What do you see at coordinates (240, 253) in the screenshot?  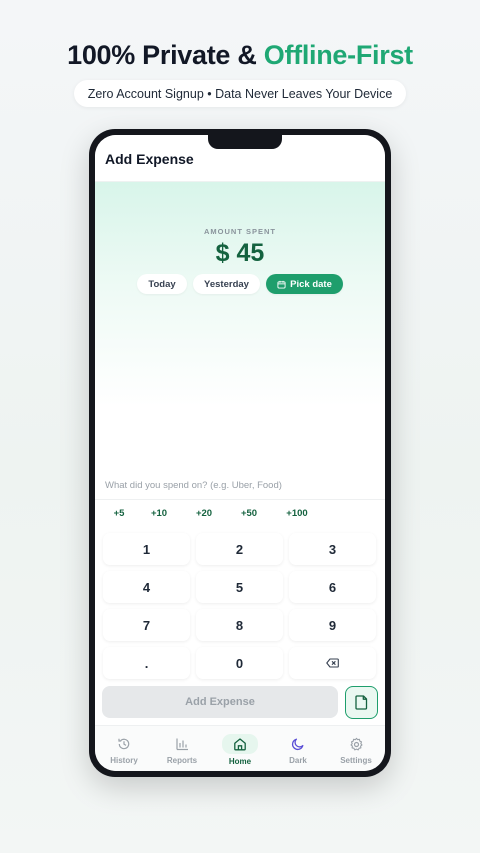 I see `amount-display: $ 45` at bounding box center [240, 253].